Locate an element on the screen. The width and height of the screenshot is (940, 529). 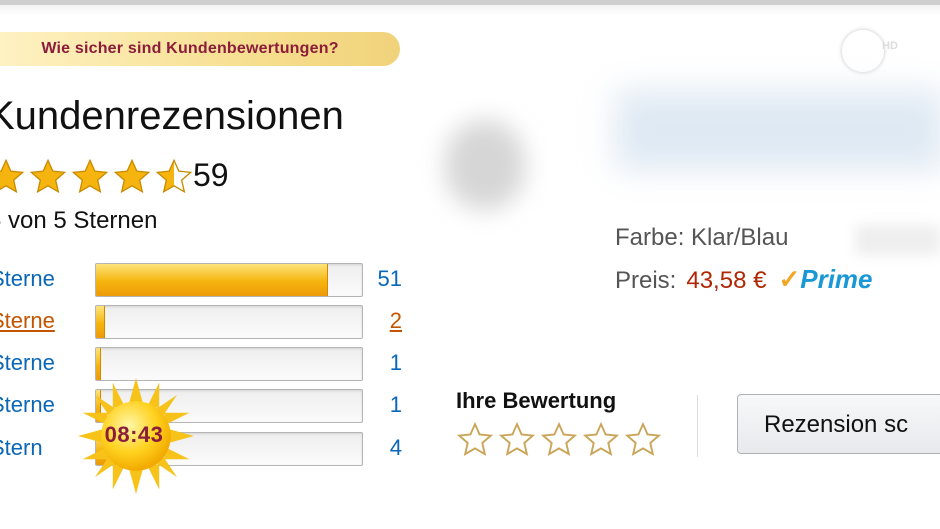
price-row: Preis: 43,58 € ✓Prime is located at coordinates (744, 279).